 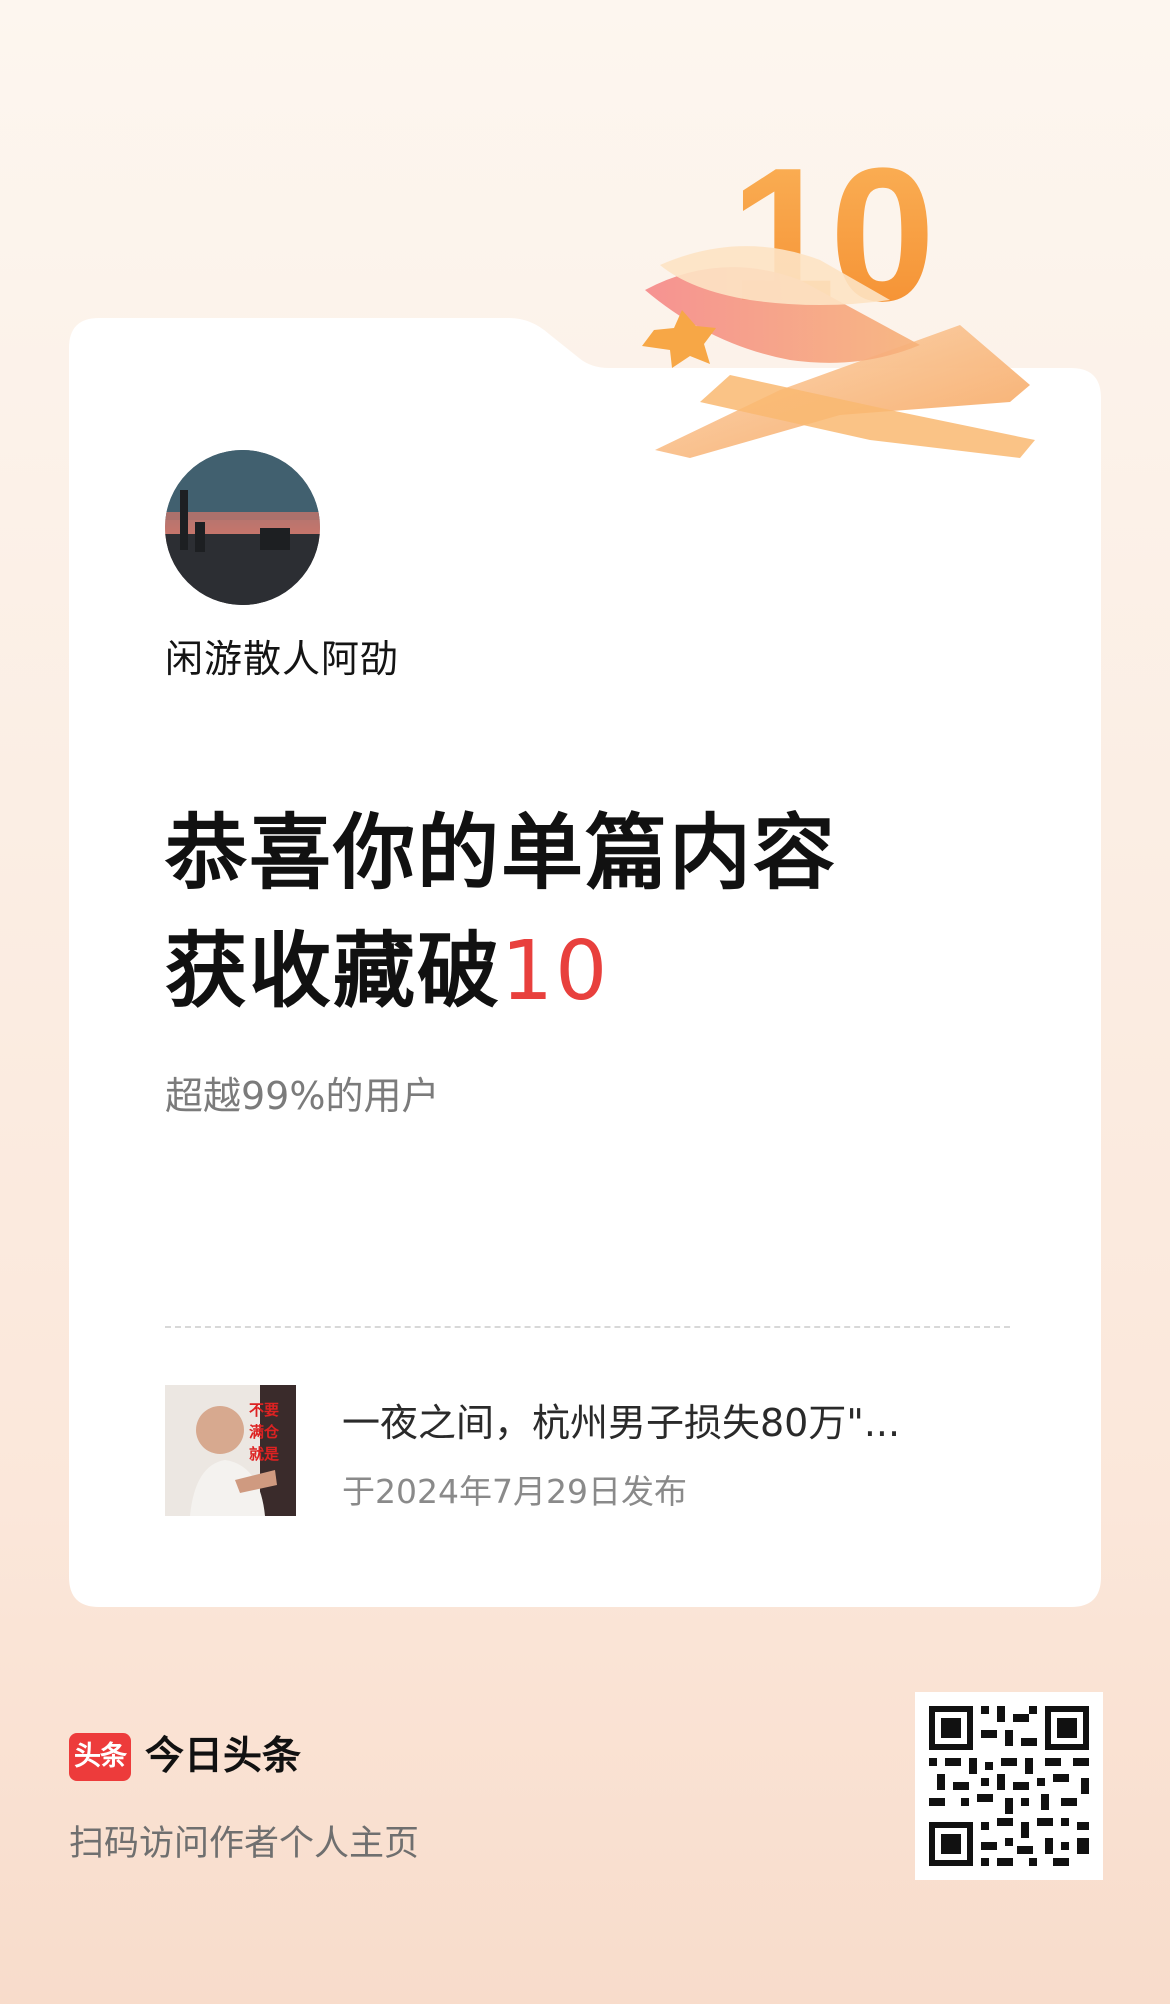 I want to click on article-thumbnail: 不要 满仓 就是, so click(x=230, y=1450).